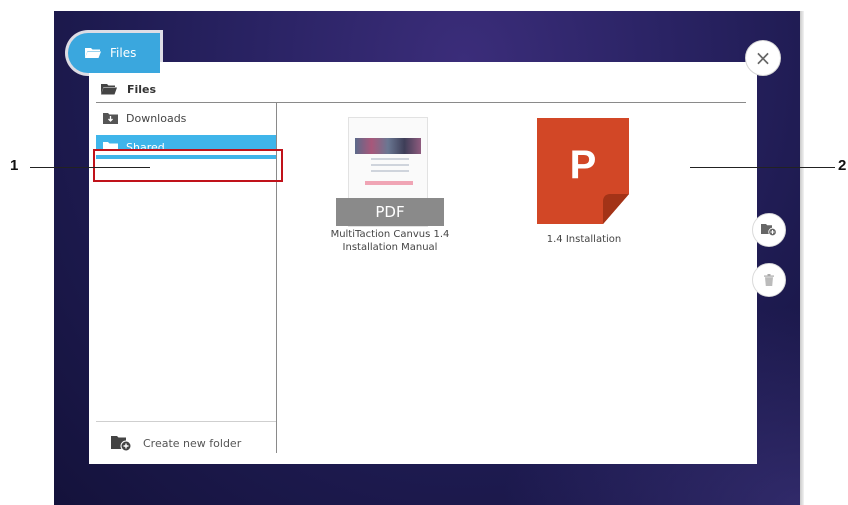  Describe the element at coordinates (110, 118) in the screenshot. I see `downloads-folder-icon` at that location.